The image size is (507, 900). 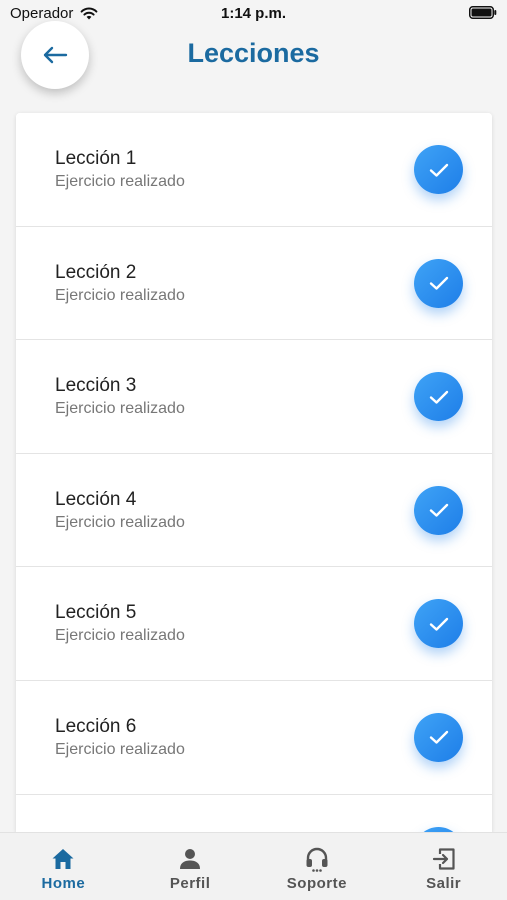 I want to click on nav-profile: Perfil, so click(x=190, y=866).